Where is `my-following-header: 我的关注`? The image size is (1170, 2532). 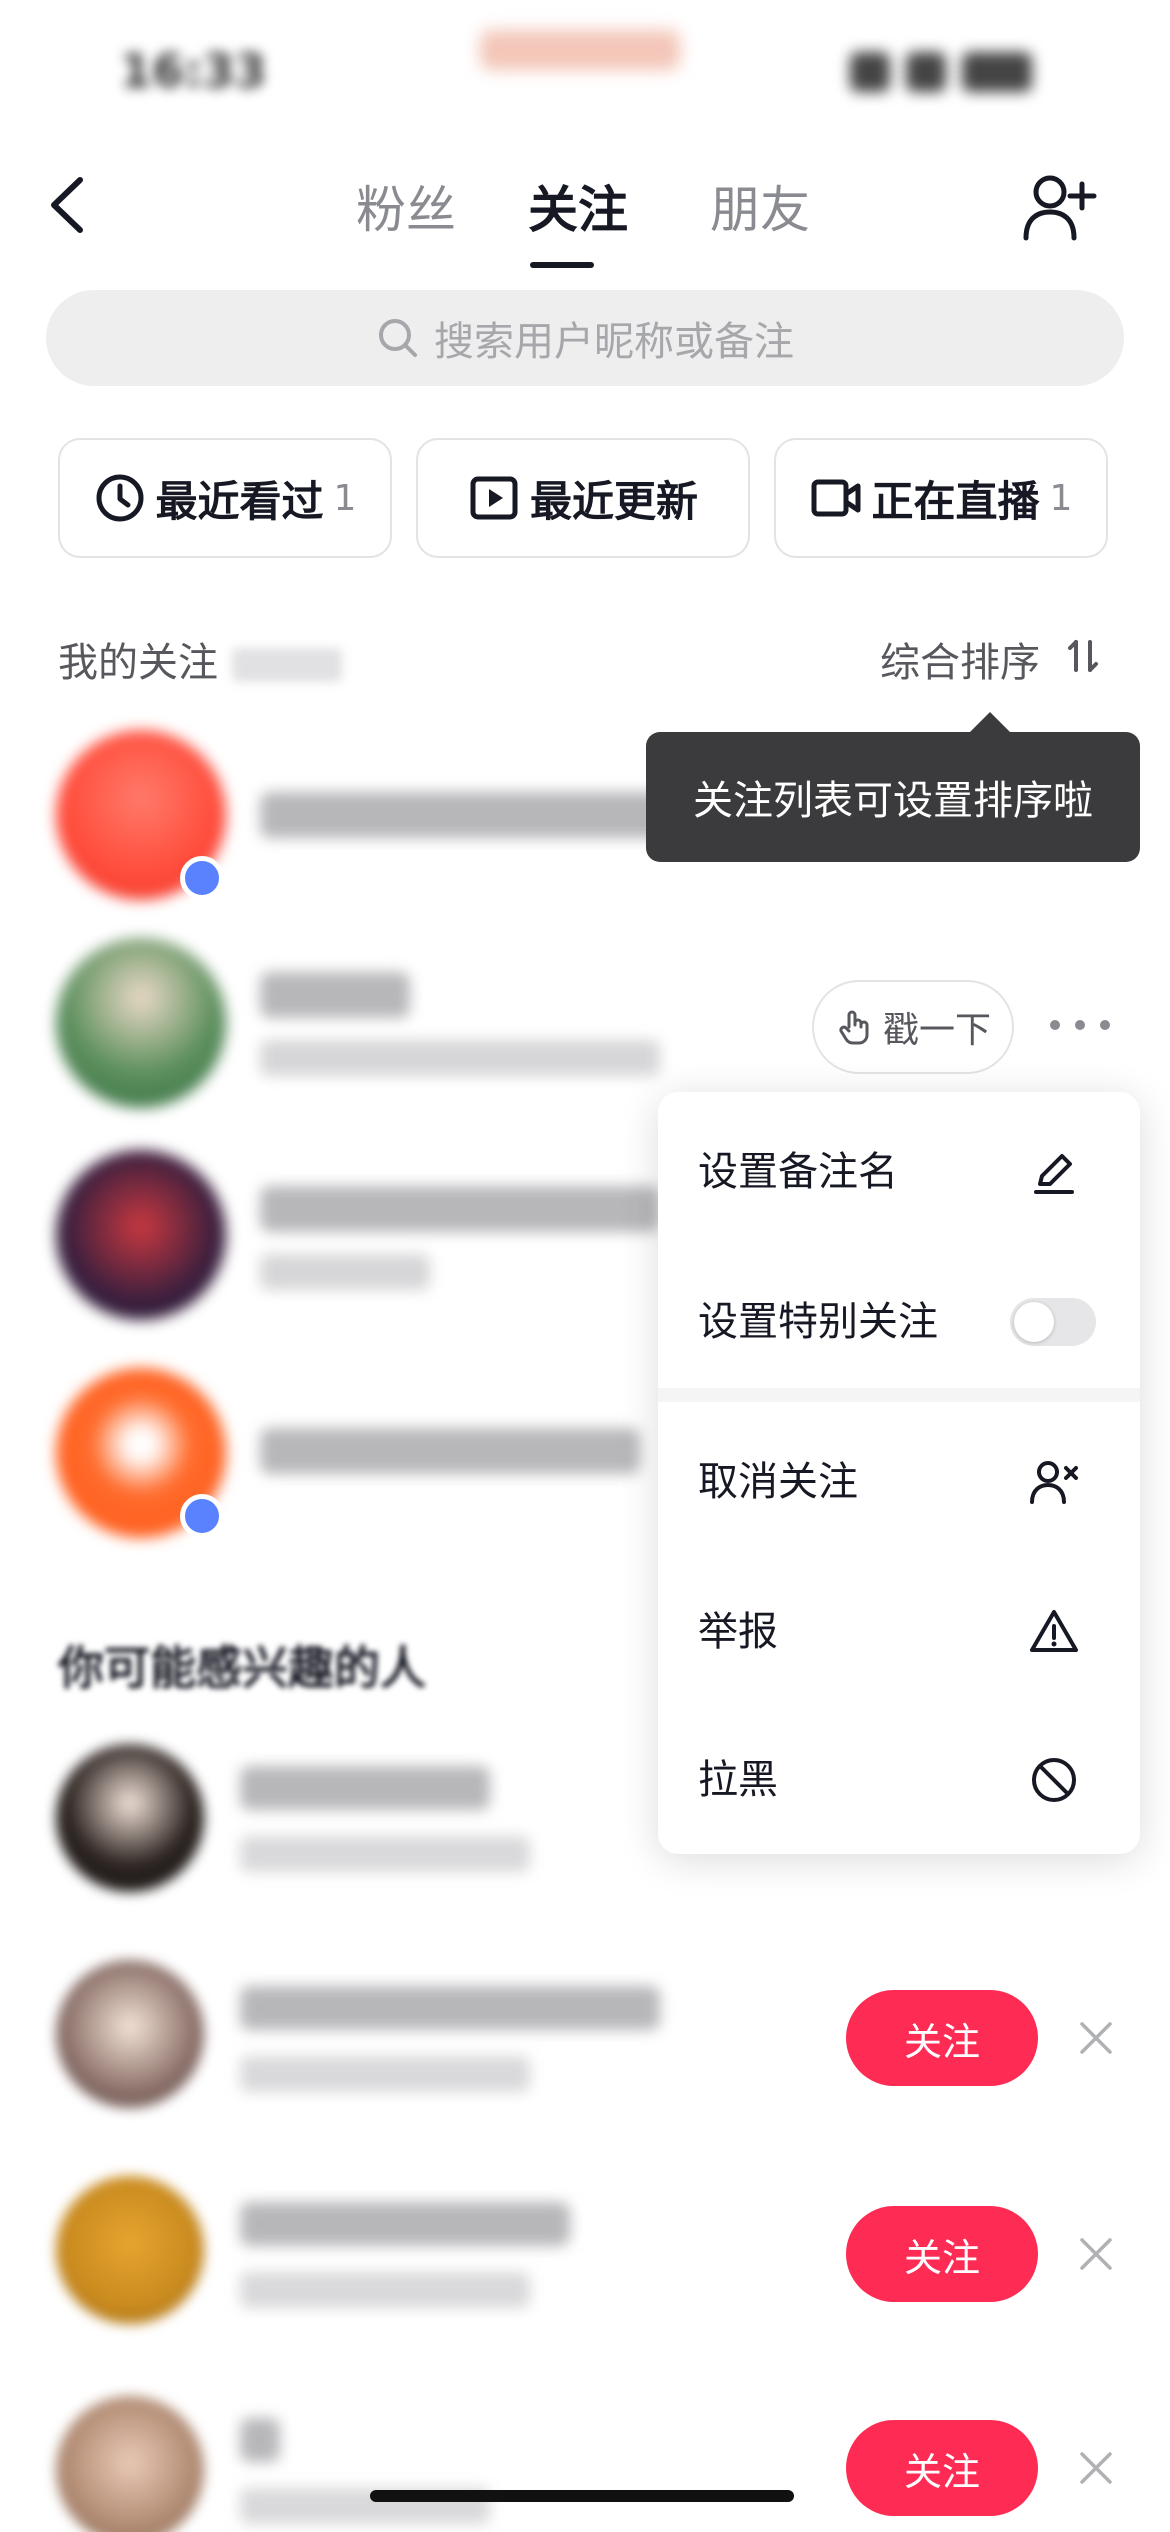 my-following-header: 我的关注 is located at coordinates (200, 659).